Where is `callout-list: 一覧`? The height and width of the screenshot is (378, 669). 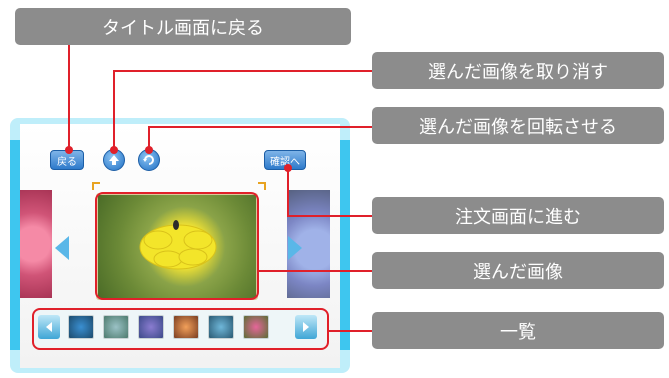
callout-list: 一覧 is located at coordinates (518, 330).